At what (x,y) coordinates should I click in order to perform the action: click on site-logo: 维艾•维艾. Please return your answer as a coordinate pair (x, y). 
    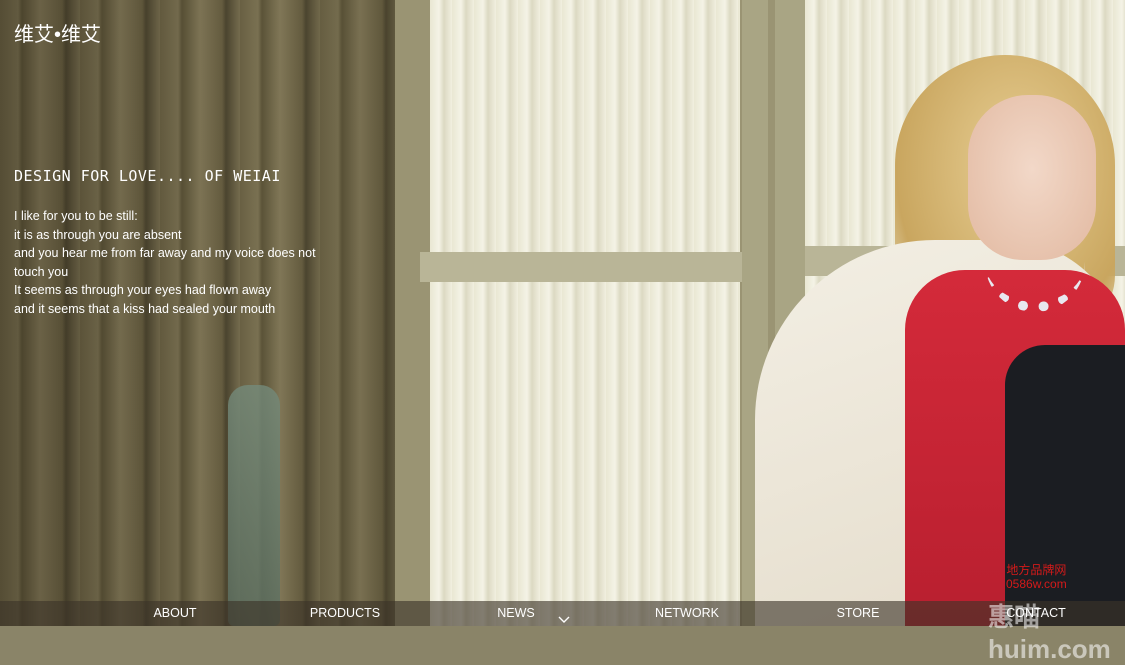
    Looking at the image, I should click on (57, 32).